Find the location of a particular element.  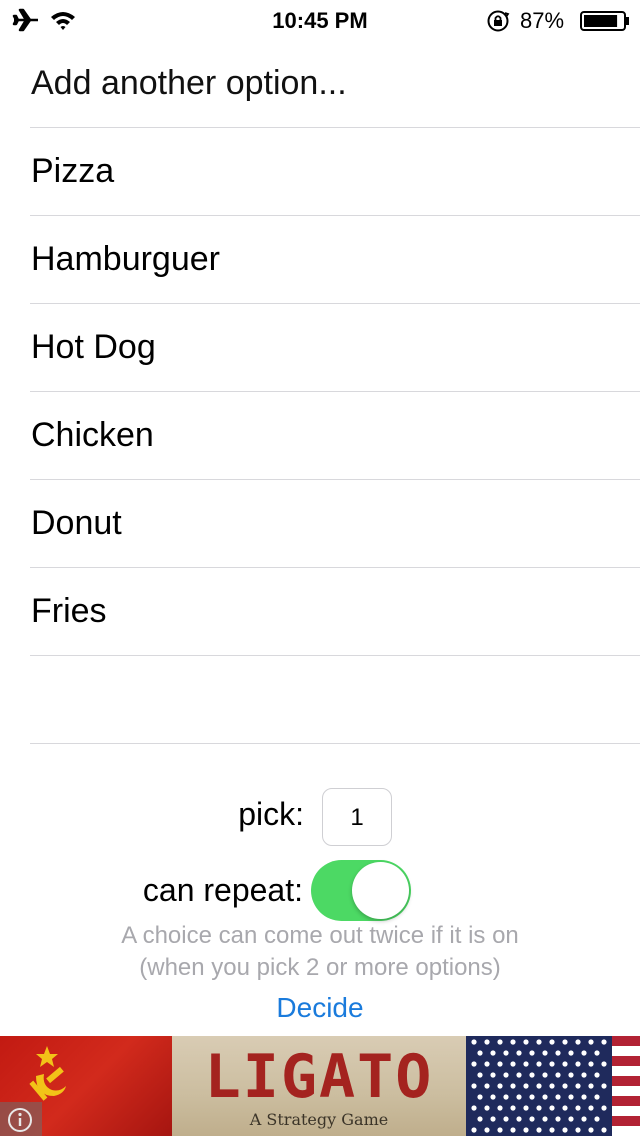

ad-banner: LIGATO A Strategy Game is located at coordinates (320, 1086).